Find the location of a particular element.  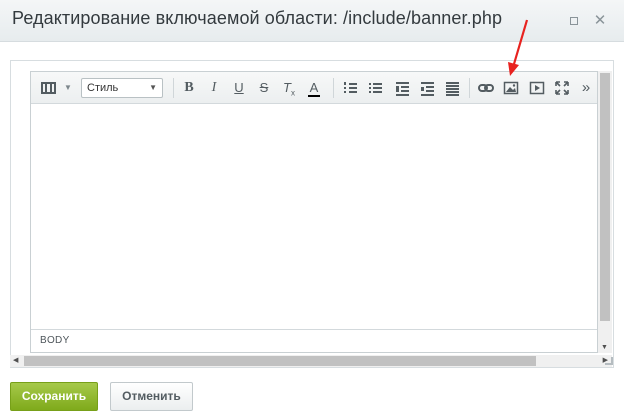

horizontal-scrollbar: ◀ ▶ is located at coordinates (311, 361).